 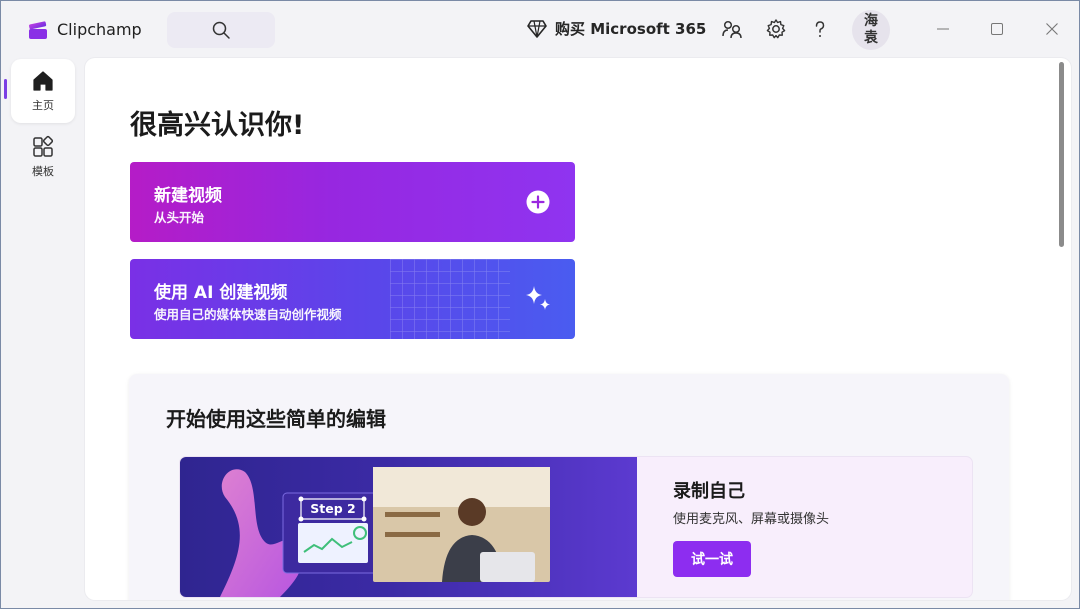 What do you see at coordinates (276, 419) in the screenshot?
I see `section-title: 开始使用这些简单的编辑` at bounding box center [276, 419].